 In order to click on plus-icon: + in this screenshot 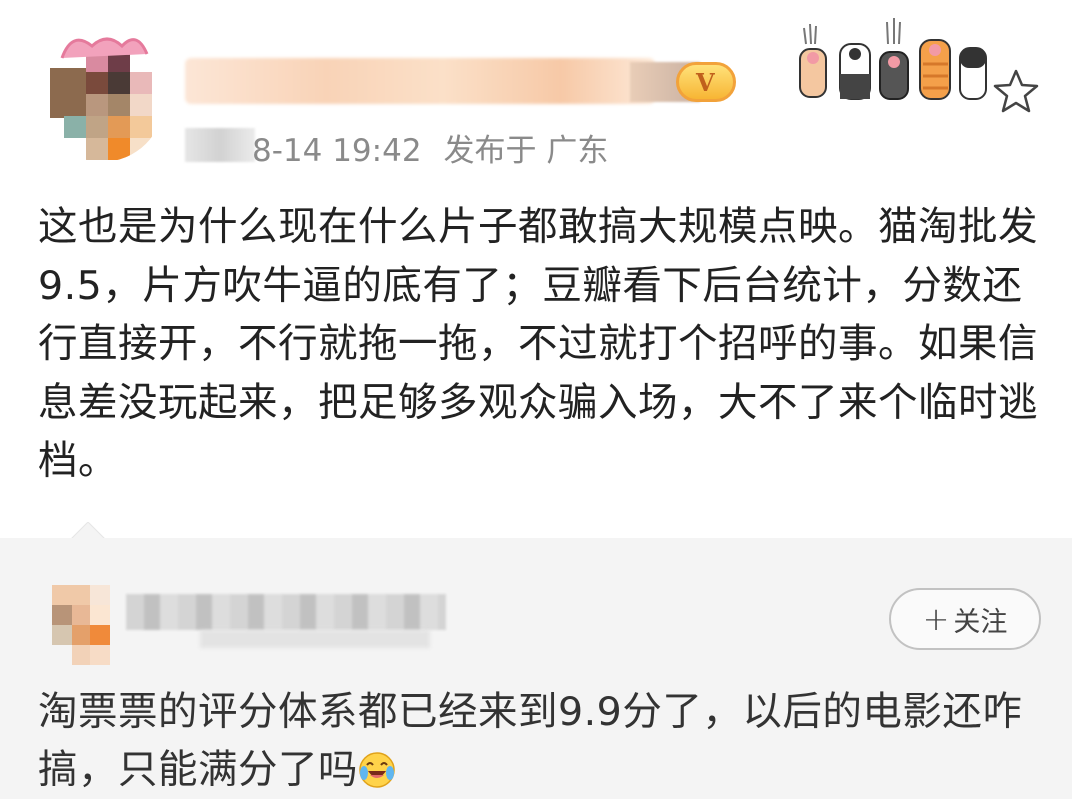, I will do `click(936, 619)`.